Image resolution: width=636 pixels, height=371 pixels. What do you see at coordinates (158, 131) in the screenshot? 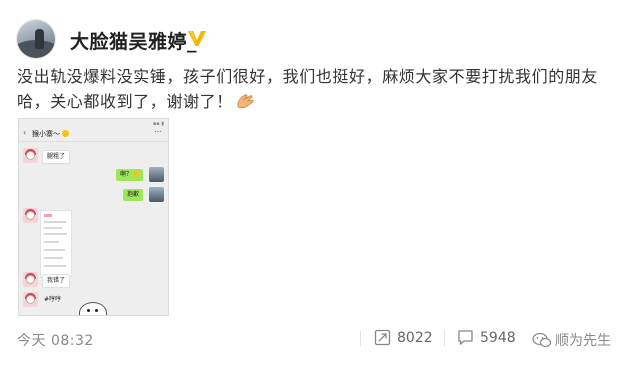
I see `more-icon: ⋯` at bounding box center [158, 131].